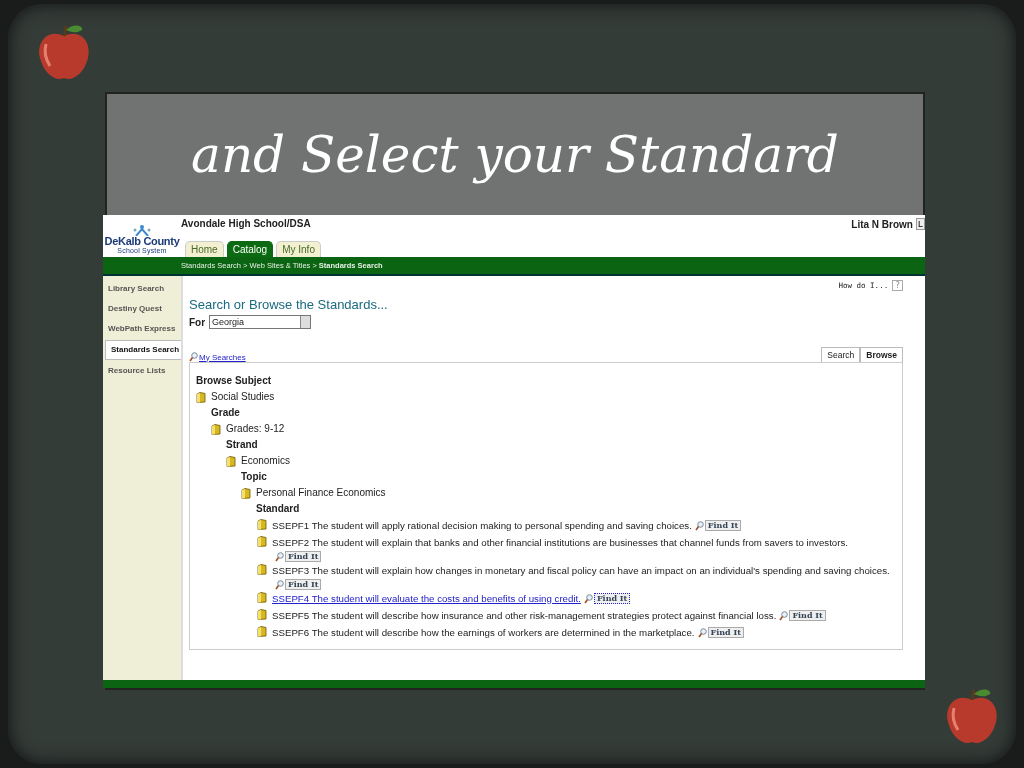  What do you see at coordinates (142, 329) in the screenshot?
I see `sidebar-item: WebPath Express` at bounding box center [142, 329].